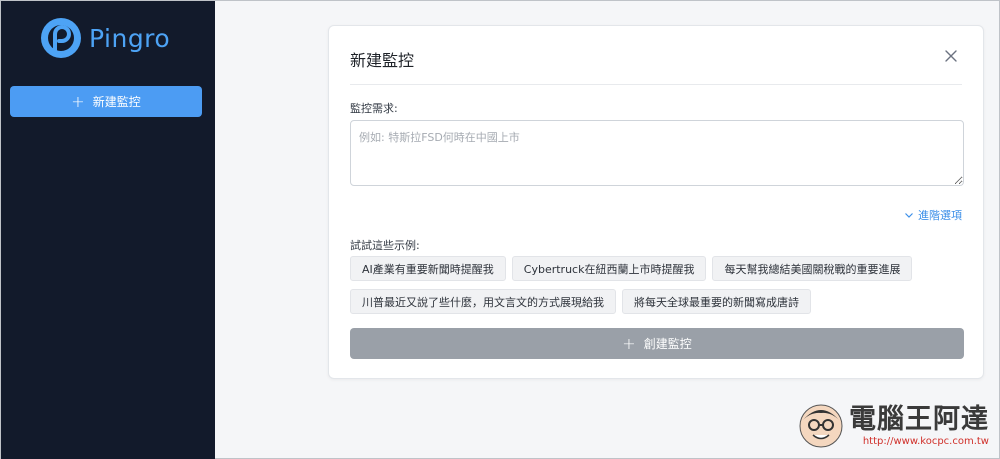  I want to click on example-chip: AI產業有重要新聞時提醒我, so click(428, 268).